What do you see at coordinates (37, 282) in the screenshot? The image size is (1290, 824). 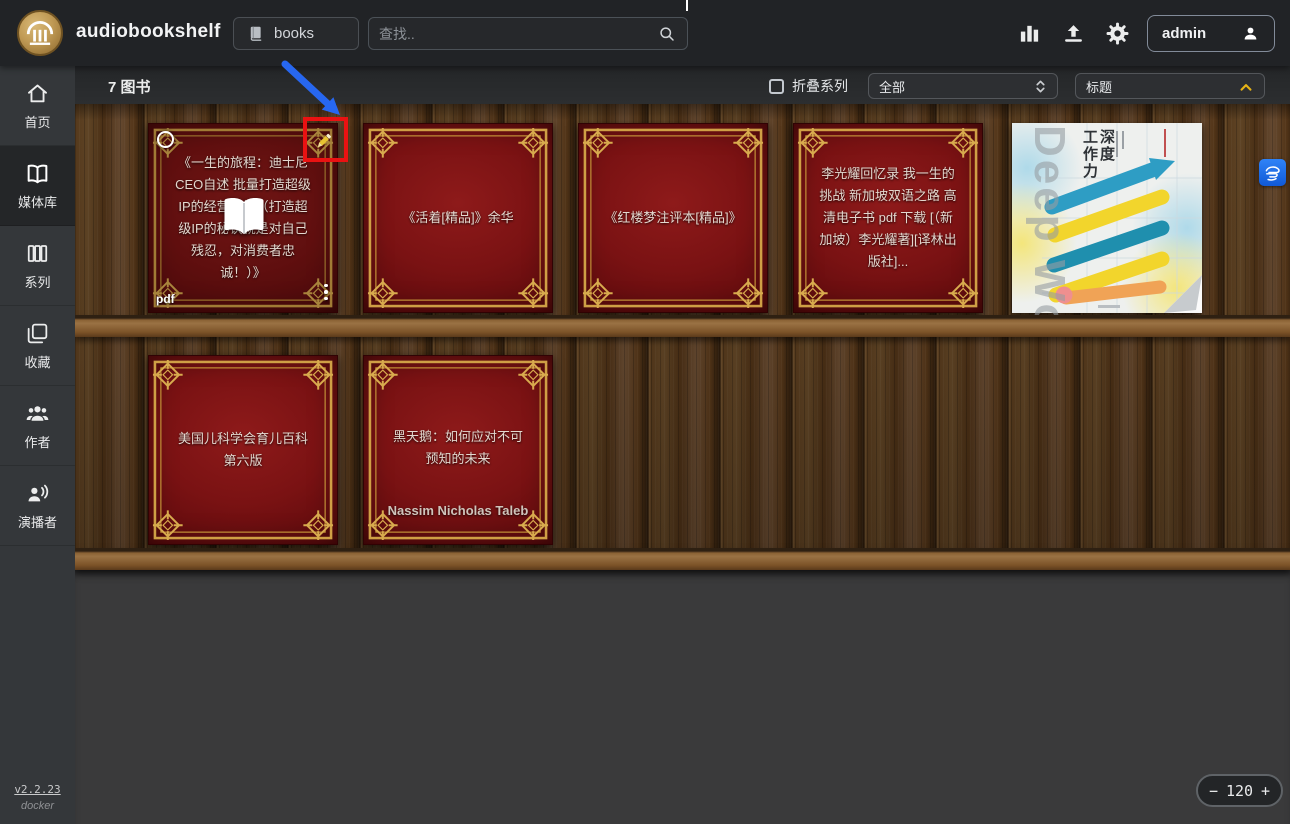 I see `sidebar-item-label: 系列` at bounding box center [37, 282].